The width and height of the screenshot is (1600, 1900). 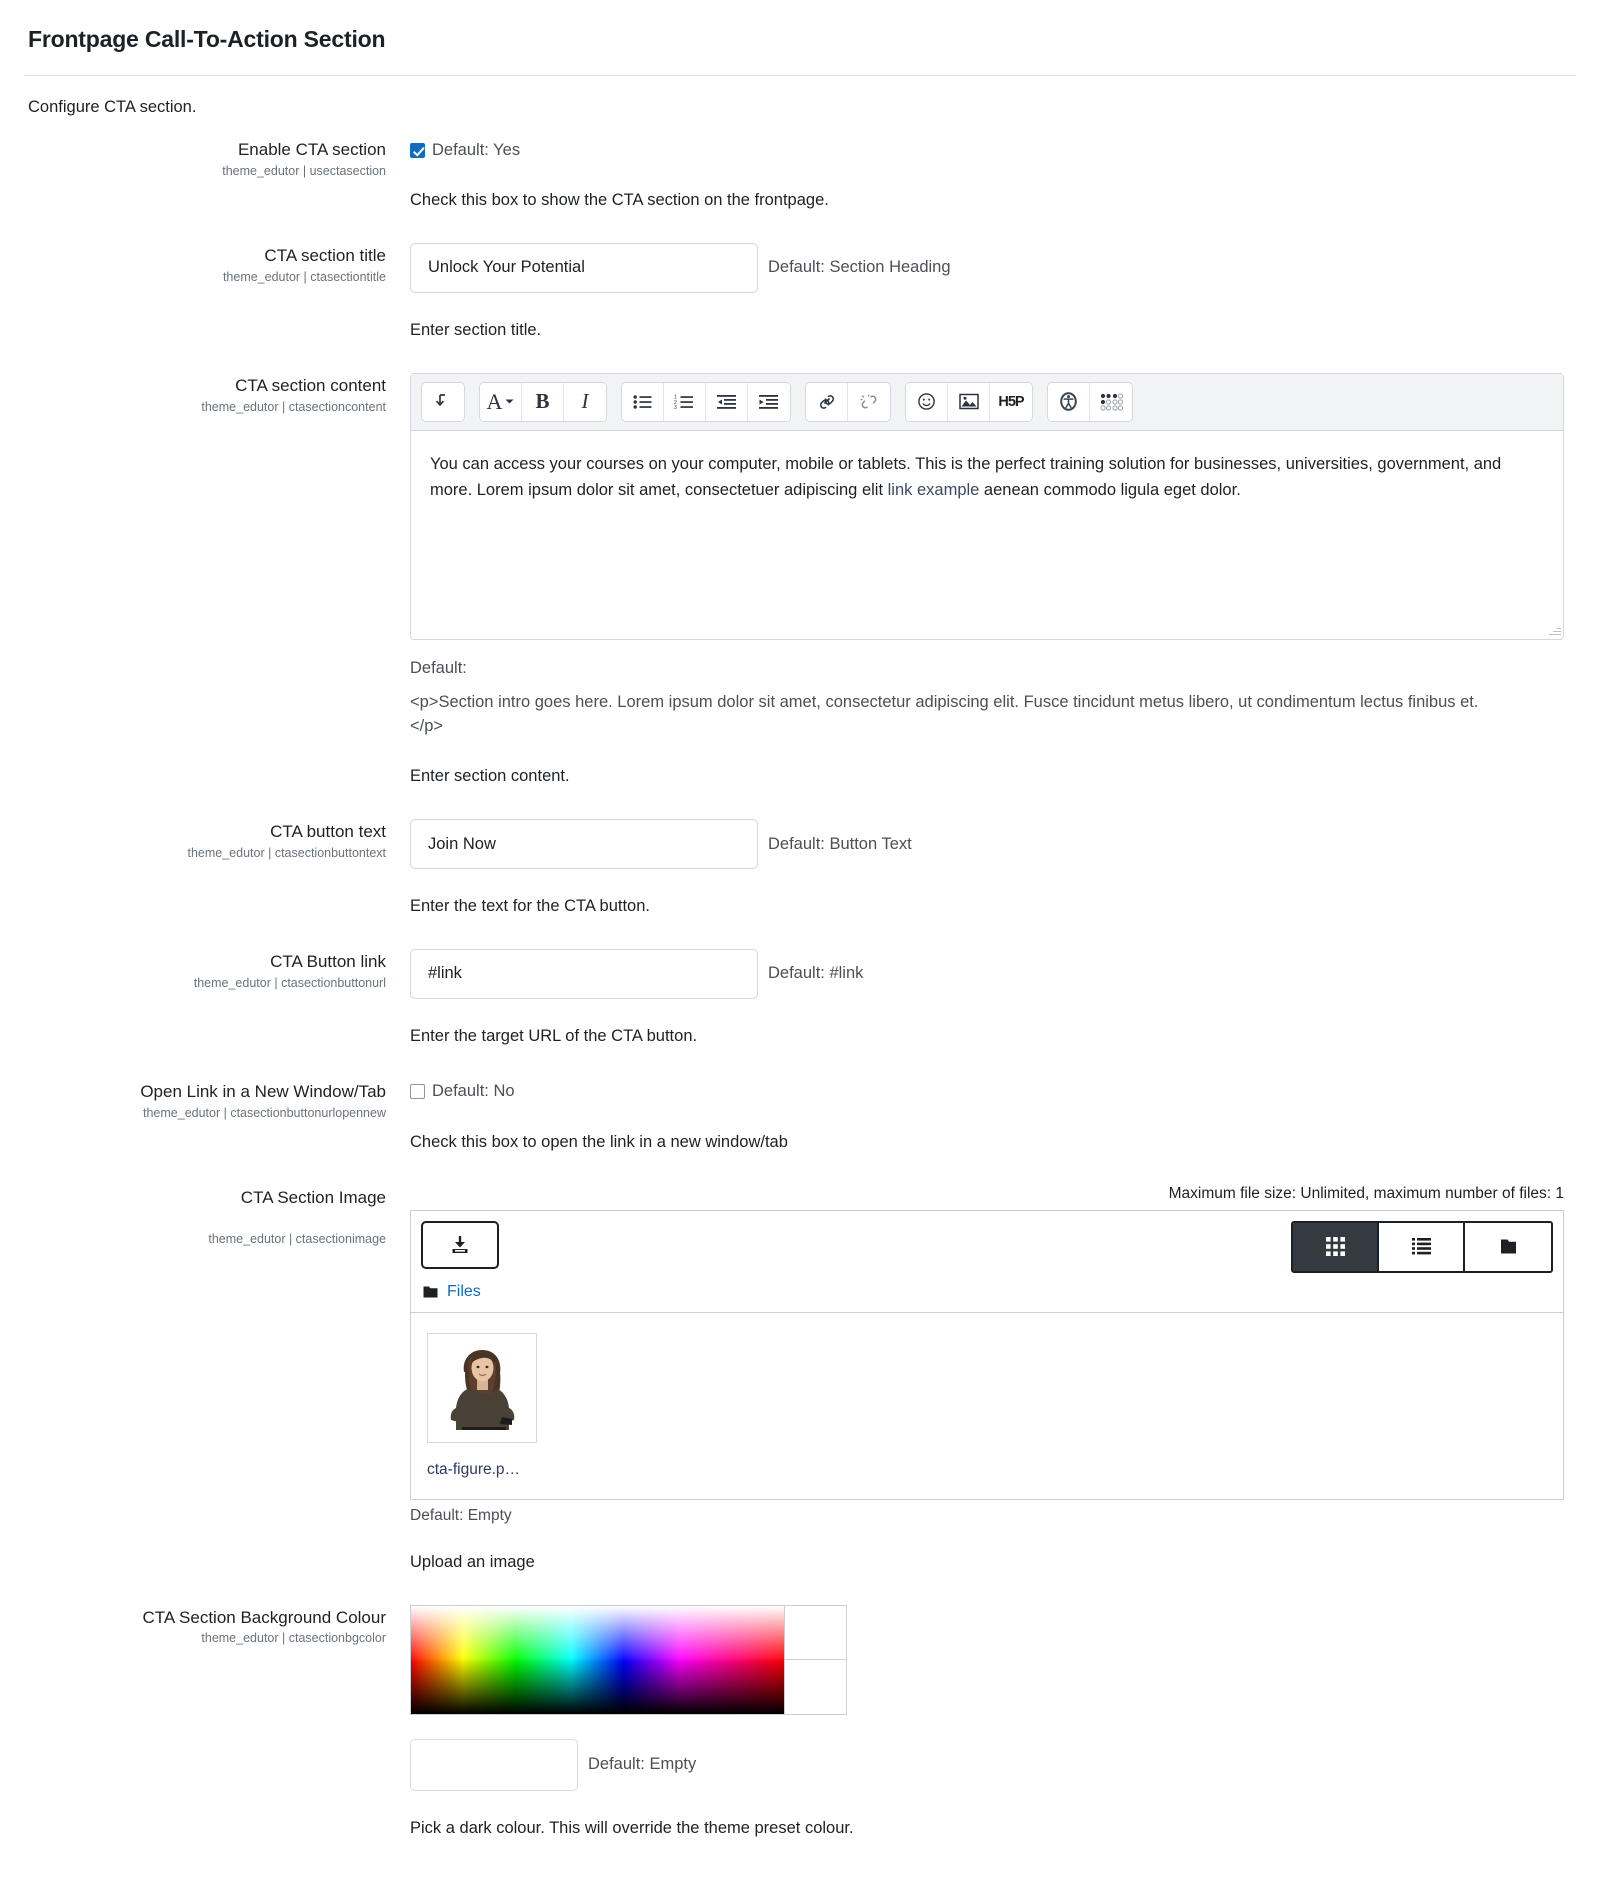 I want to click on italic-icon: I, so click(x=585, y=401).